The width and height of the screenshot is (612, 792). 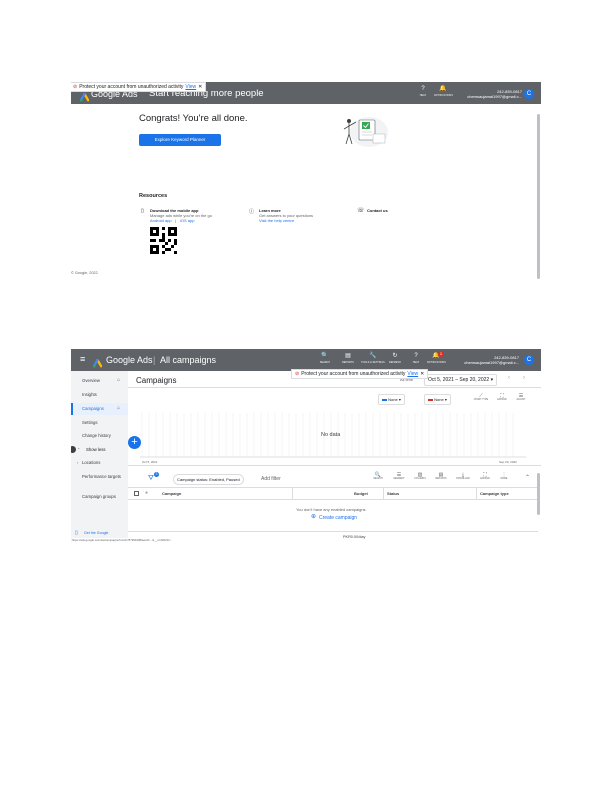 I want to click on date-range-value: Oct 5, 2021 – Sep 20, 2022, so click(x=459, y=380).